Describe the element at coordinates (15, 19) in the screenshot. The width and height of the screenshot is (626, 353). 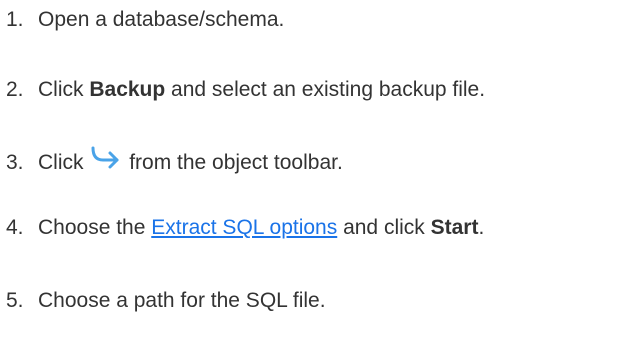
I see `step-number: 1.` at that location.